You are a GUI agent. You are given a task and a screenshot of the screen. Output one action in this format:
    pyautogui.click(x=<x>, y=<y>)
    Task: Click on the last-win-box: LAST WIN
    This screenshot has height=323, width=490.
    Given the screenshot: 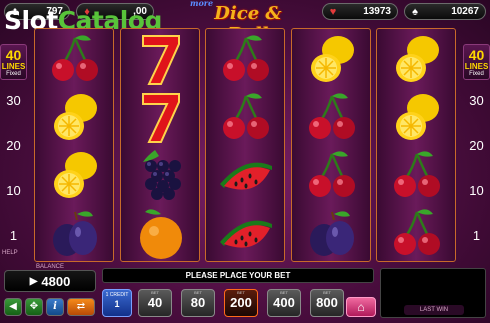 What is the action you would take?
    pyautogui.click(x=433, y=293)
    